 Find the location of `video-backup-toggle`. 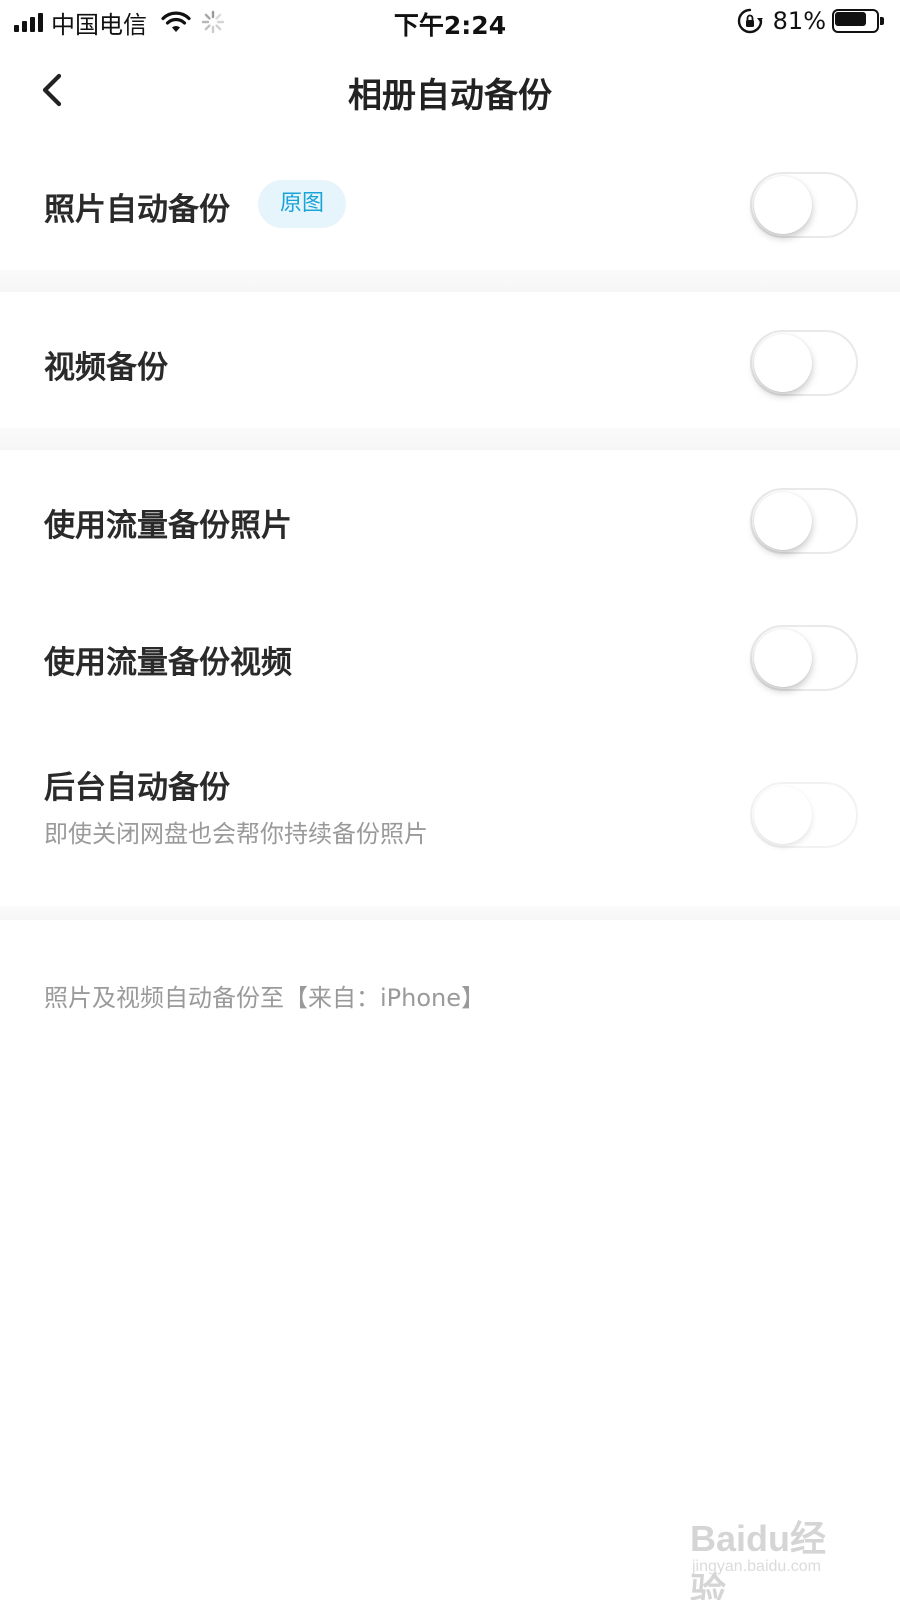

video-backup-toggle is located at coordinates (804, 363).